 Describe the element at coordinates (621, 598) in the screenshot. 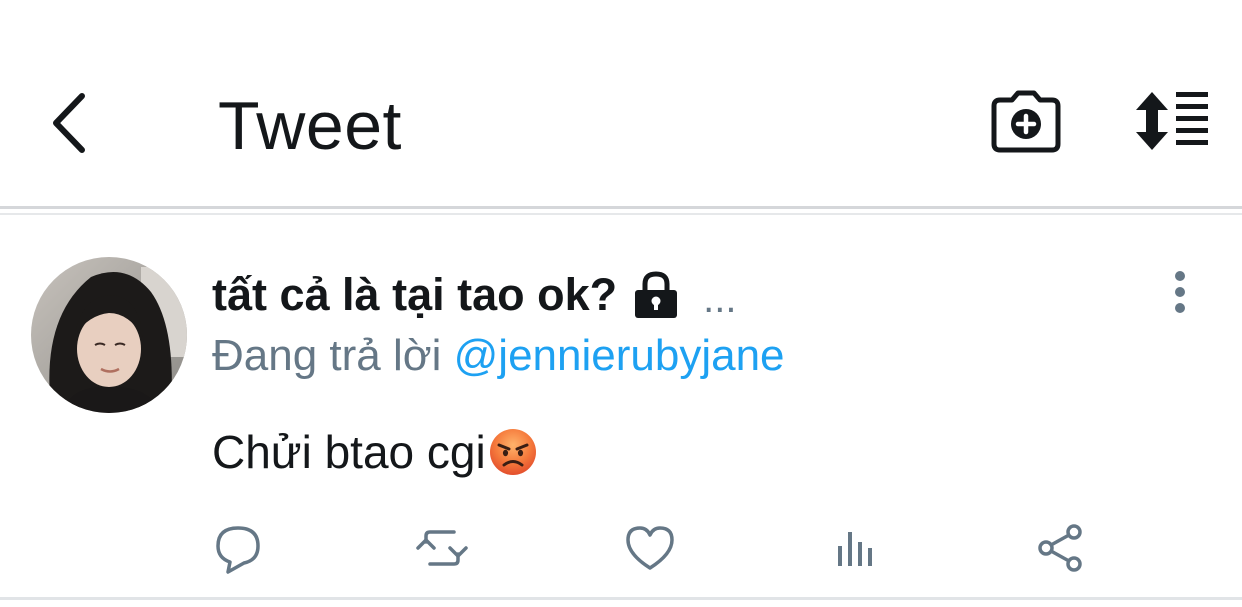

I see `tweet-divider` at that location.